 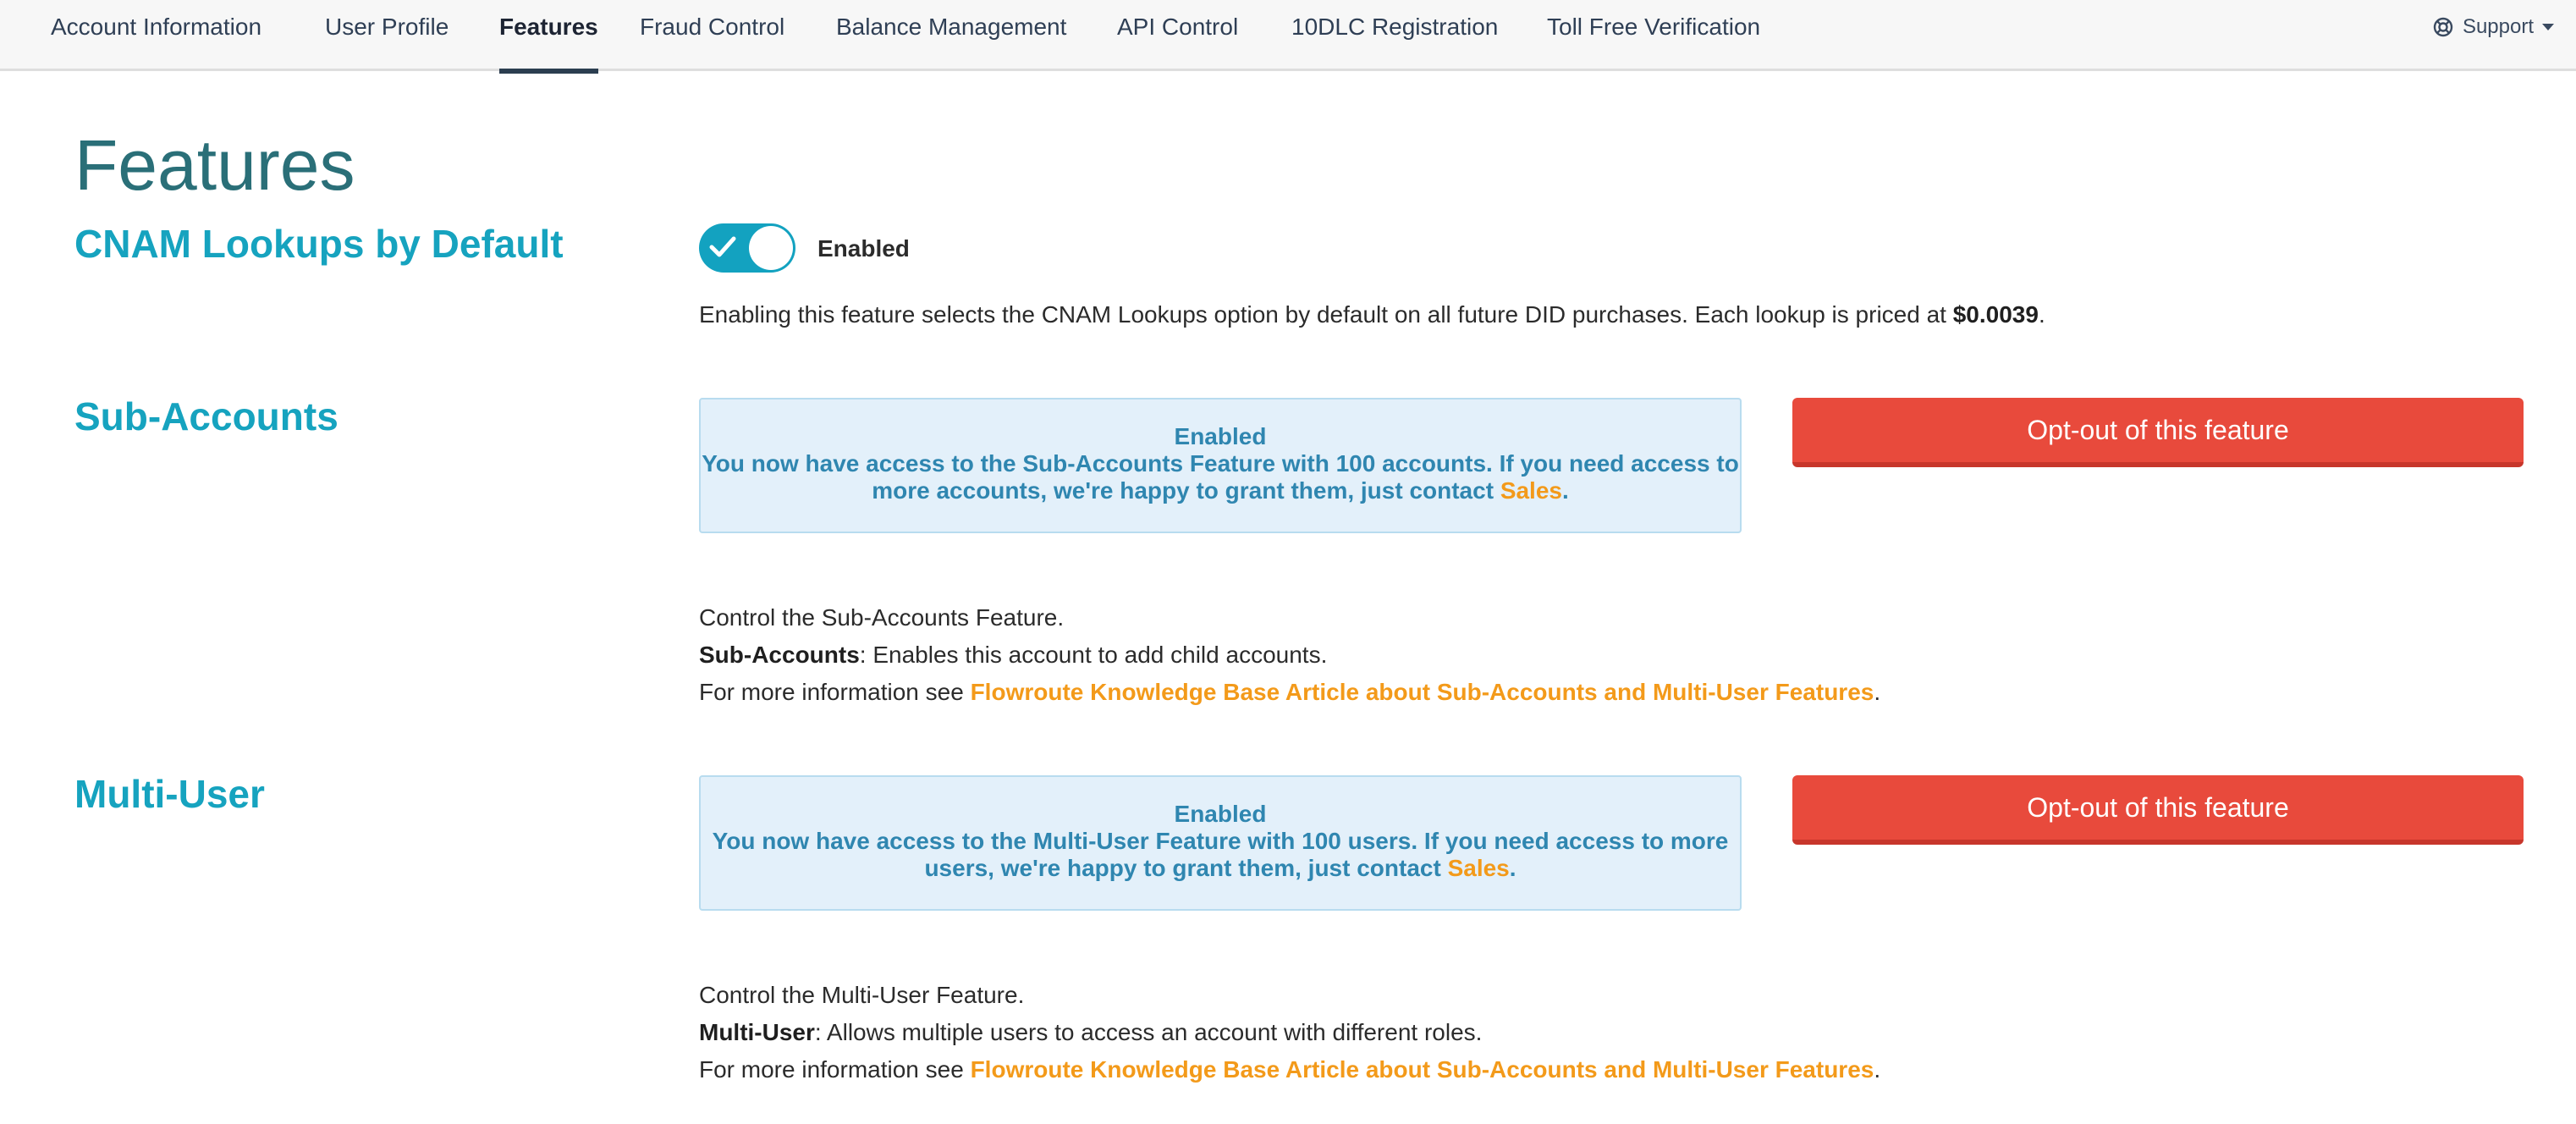 I want to click on support-menu: Support, so click(x=2493, y=27).